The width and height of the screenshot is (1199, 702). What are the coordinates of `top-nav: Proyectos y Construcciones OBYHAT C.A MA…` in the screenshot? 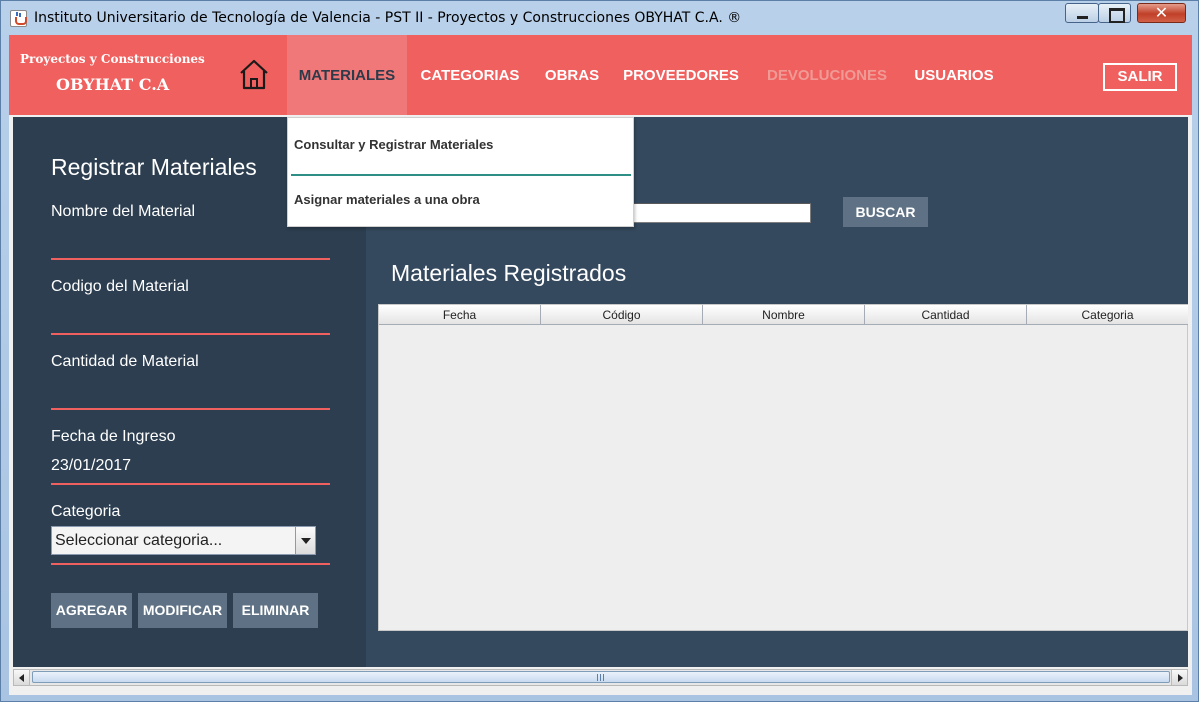 It's located at (600, 75).